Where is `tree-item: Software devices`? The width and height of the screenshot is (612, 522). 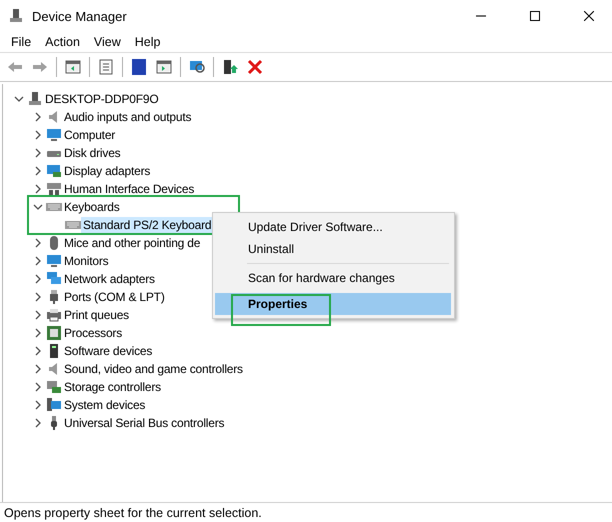
tree-item: Software devices is located at coordinates (108, 351).